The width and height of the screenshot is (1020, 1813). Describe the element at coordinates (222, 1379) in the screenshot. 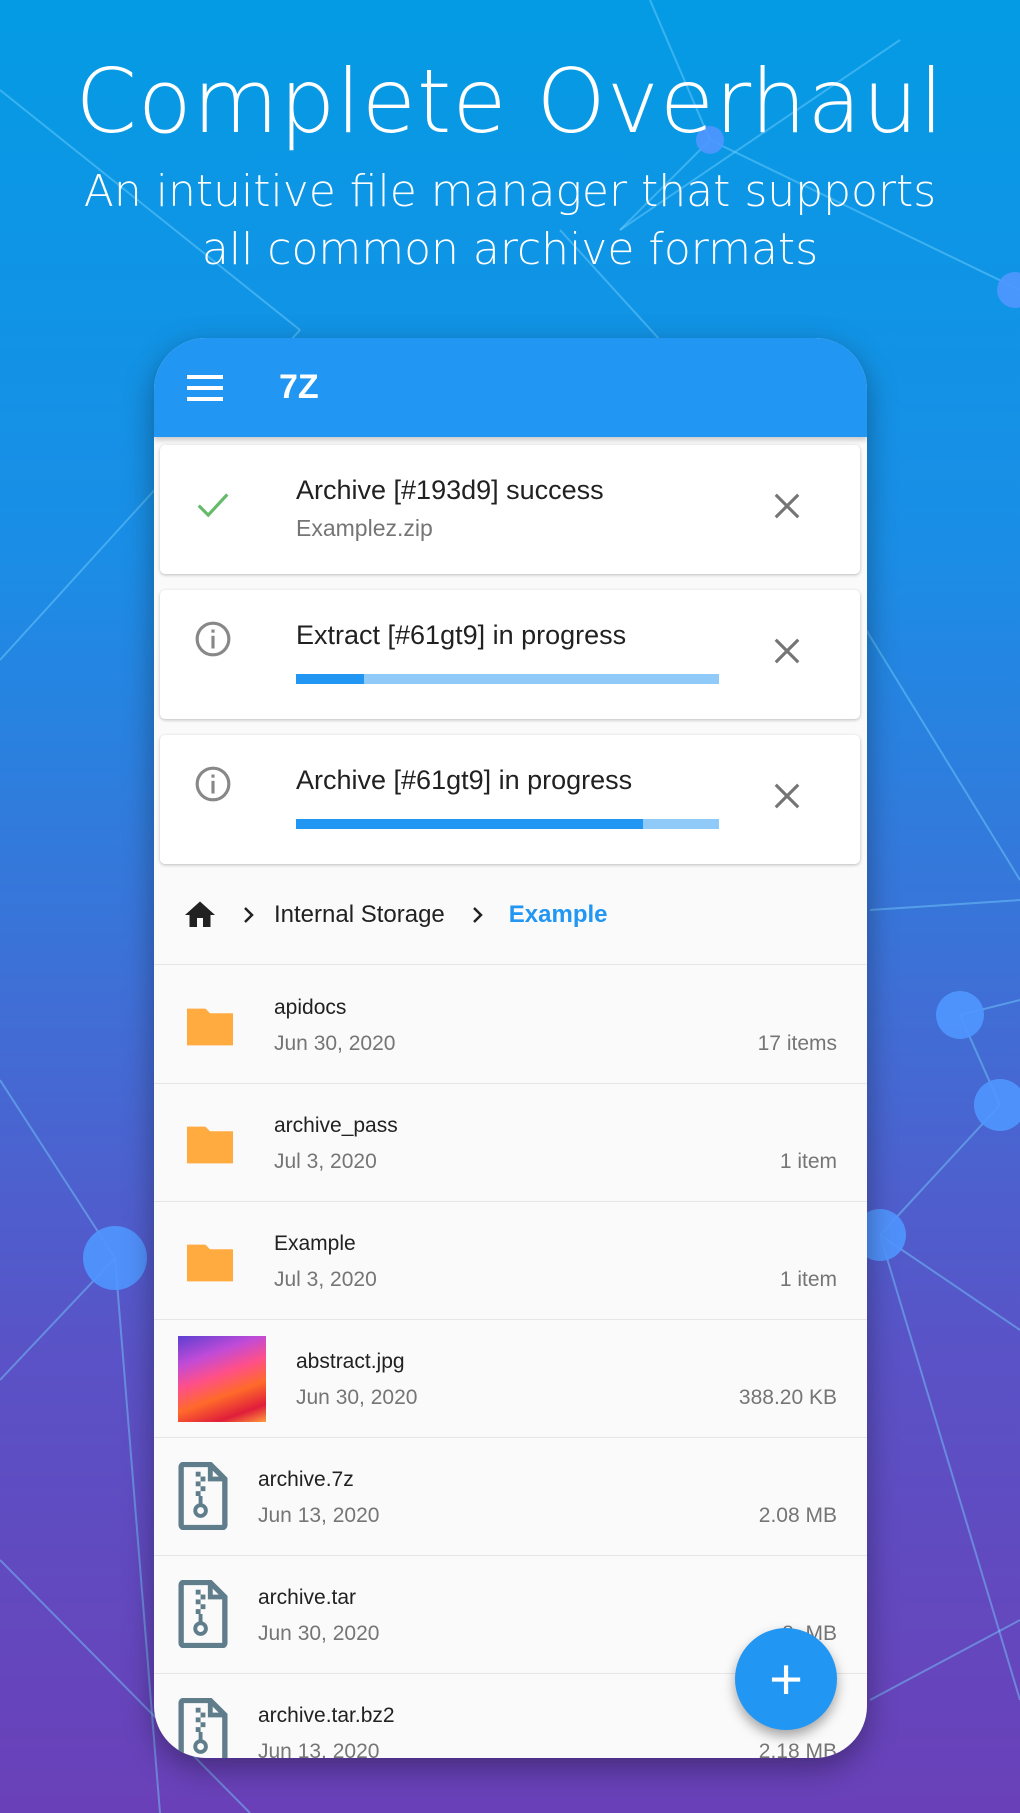

I see `image-thumbnail` at that location.